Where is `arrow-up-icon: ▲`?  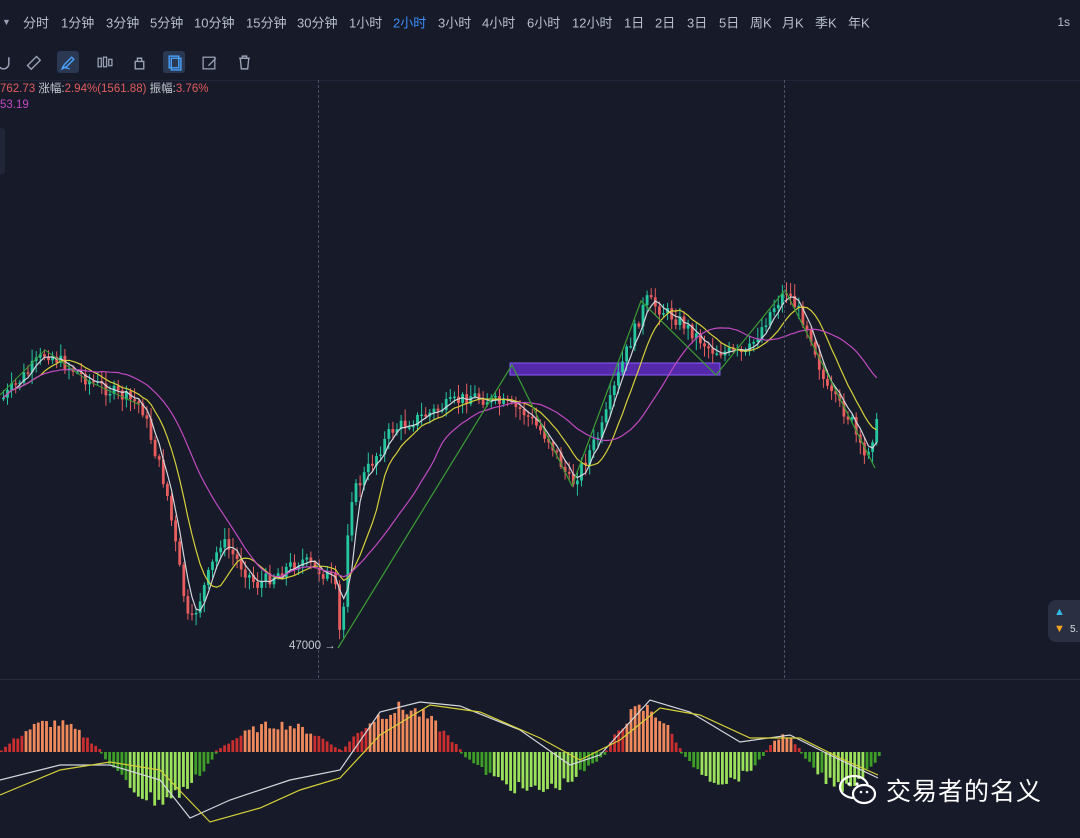
arrow-up-icon: ▲ is located at coordinates (1059, 612).